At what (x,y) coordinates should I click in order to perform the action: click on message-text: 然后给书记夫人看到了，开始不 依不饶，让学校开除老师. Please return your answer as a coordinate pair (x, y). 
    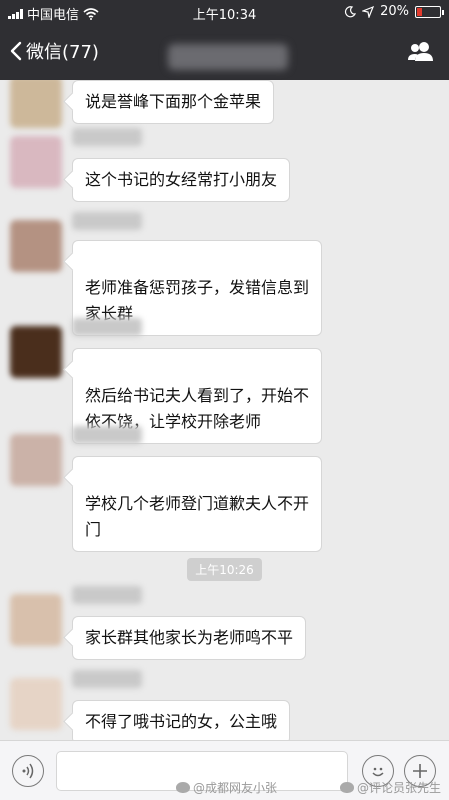
    Looking at the image, I should click on (197, 408).